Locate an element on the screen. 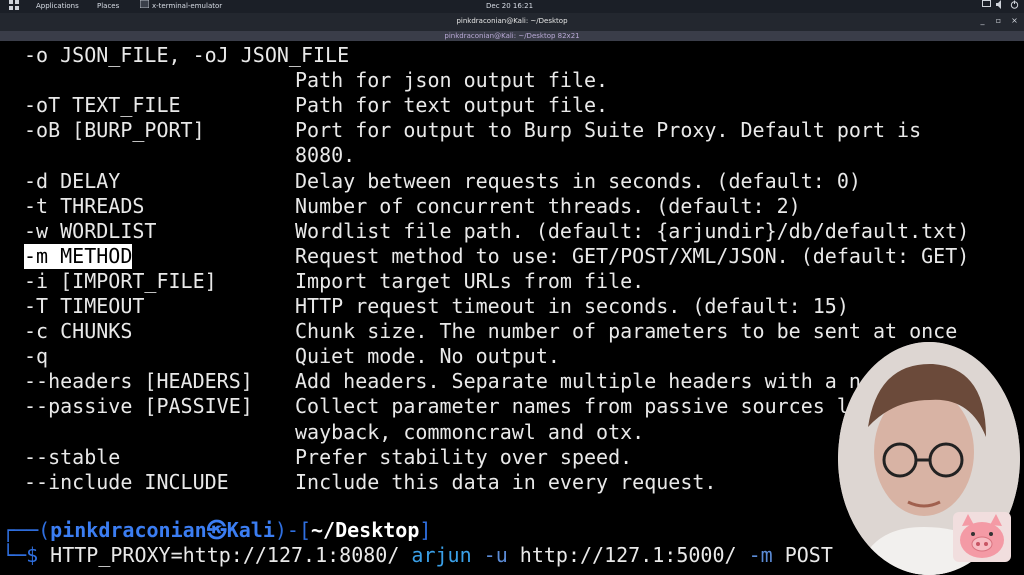  option-flag: -o JSON_FILE, -oJ JSON_FILE is located at coordinates (187, 55).